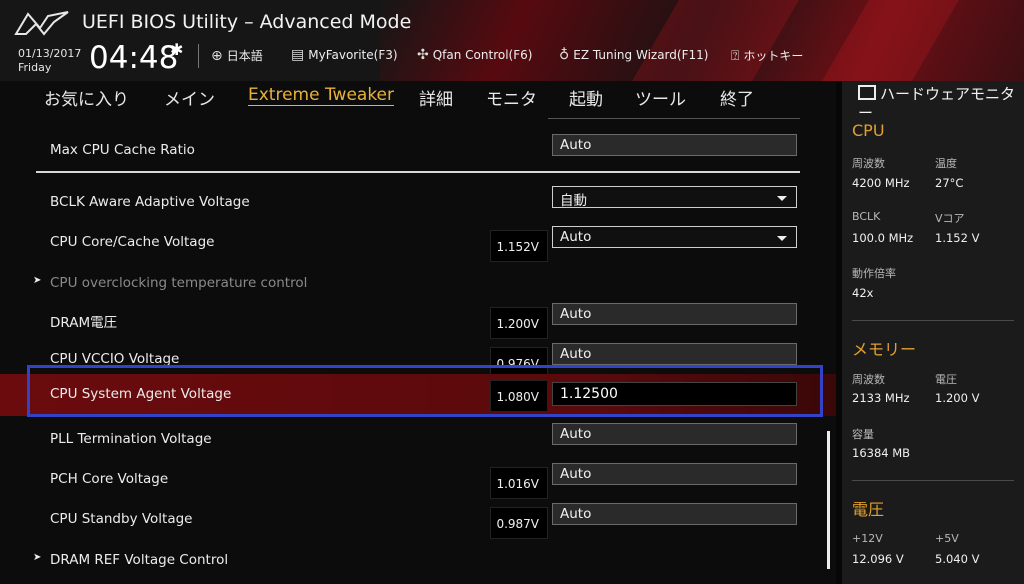  I want to click on day-text: Friday, so click(35, 67).